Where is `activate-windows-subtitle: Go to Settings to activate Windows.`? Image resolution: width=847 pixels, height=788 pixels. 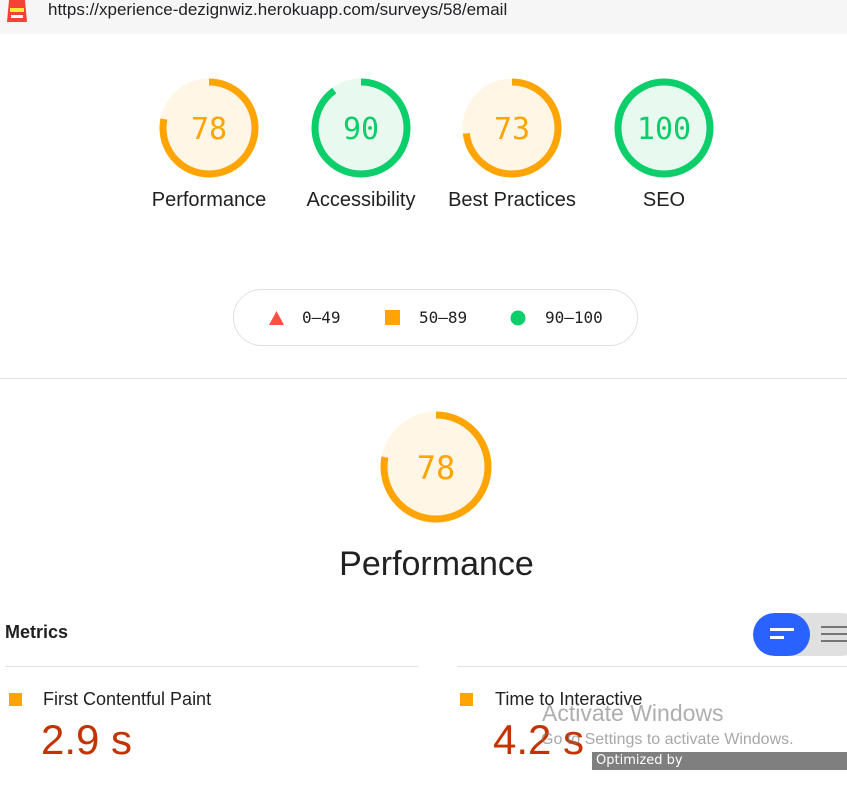
activate-windows-subtitle: Go to Settings to activate Windows. is located at coordinates (667, 739).